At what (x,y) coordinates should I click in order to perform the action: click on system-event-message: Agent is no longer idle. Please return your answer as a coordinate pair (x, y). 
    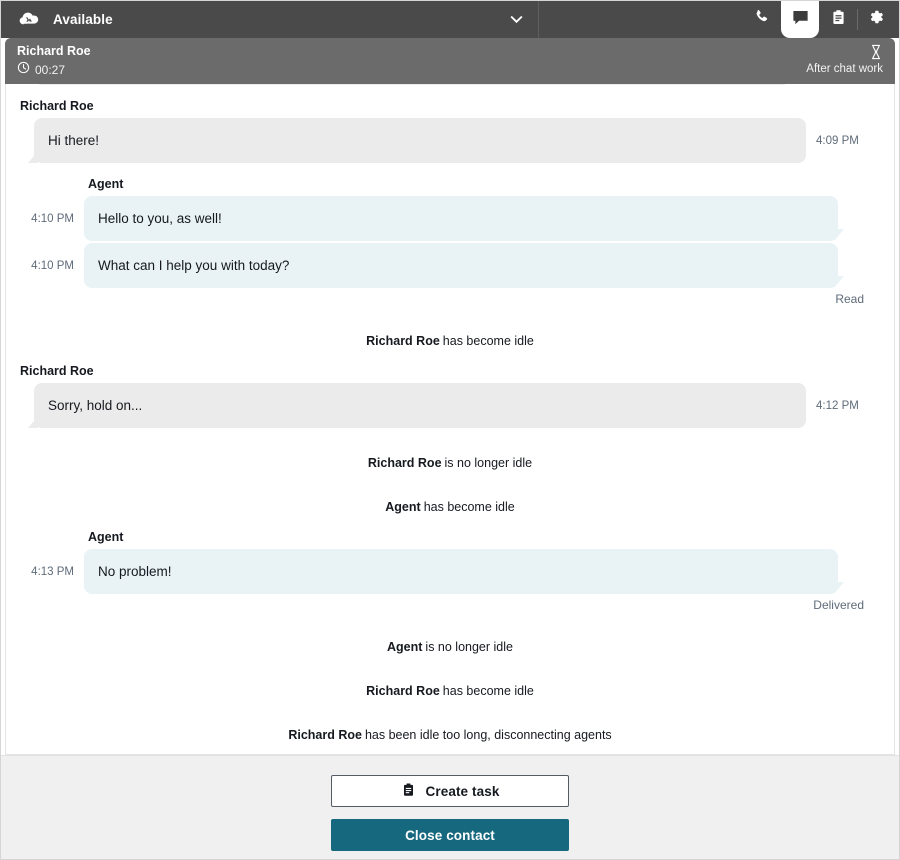
    Looking at the image, I should click on (450, 647).